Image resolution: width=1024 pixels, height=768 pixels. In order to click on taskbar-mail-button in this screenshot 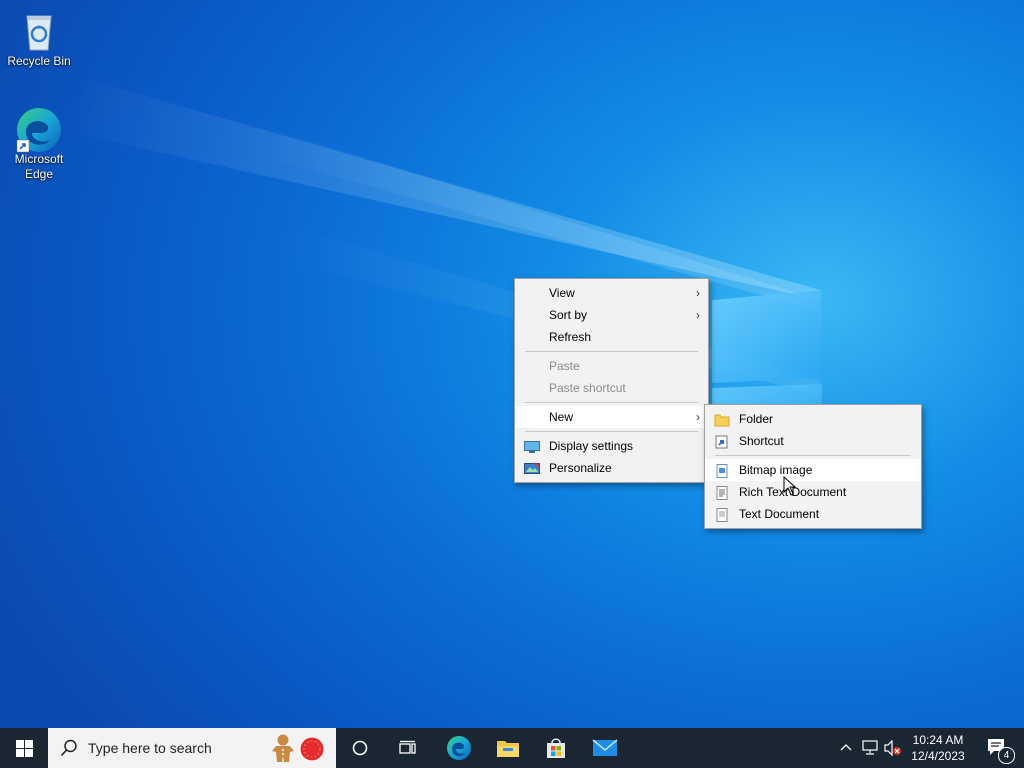, I will do `click(605, 748)`.